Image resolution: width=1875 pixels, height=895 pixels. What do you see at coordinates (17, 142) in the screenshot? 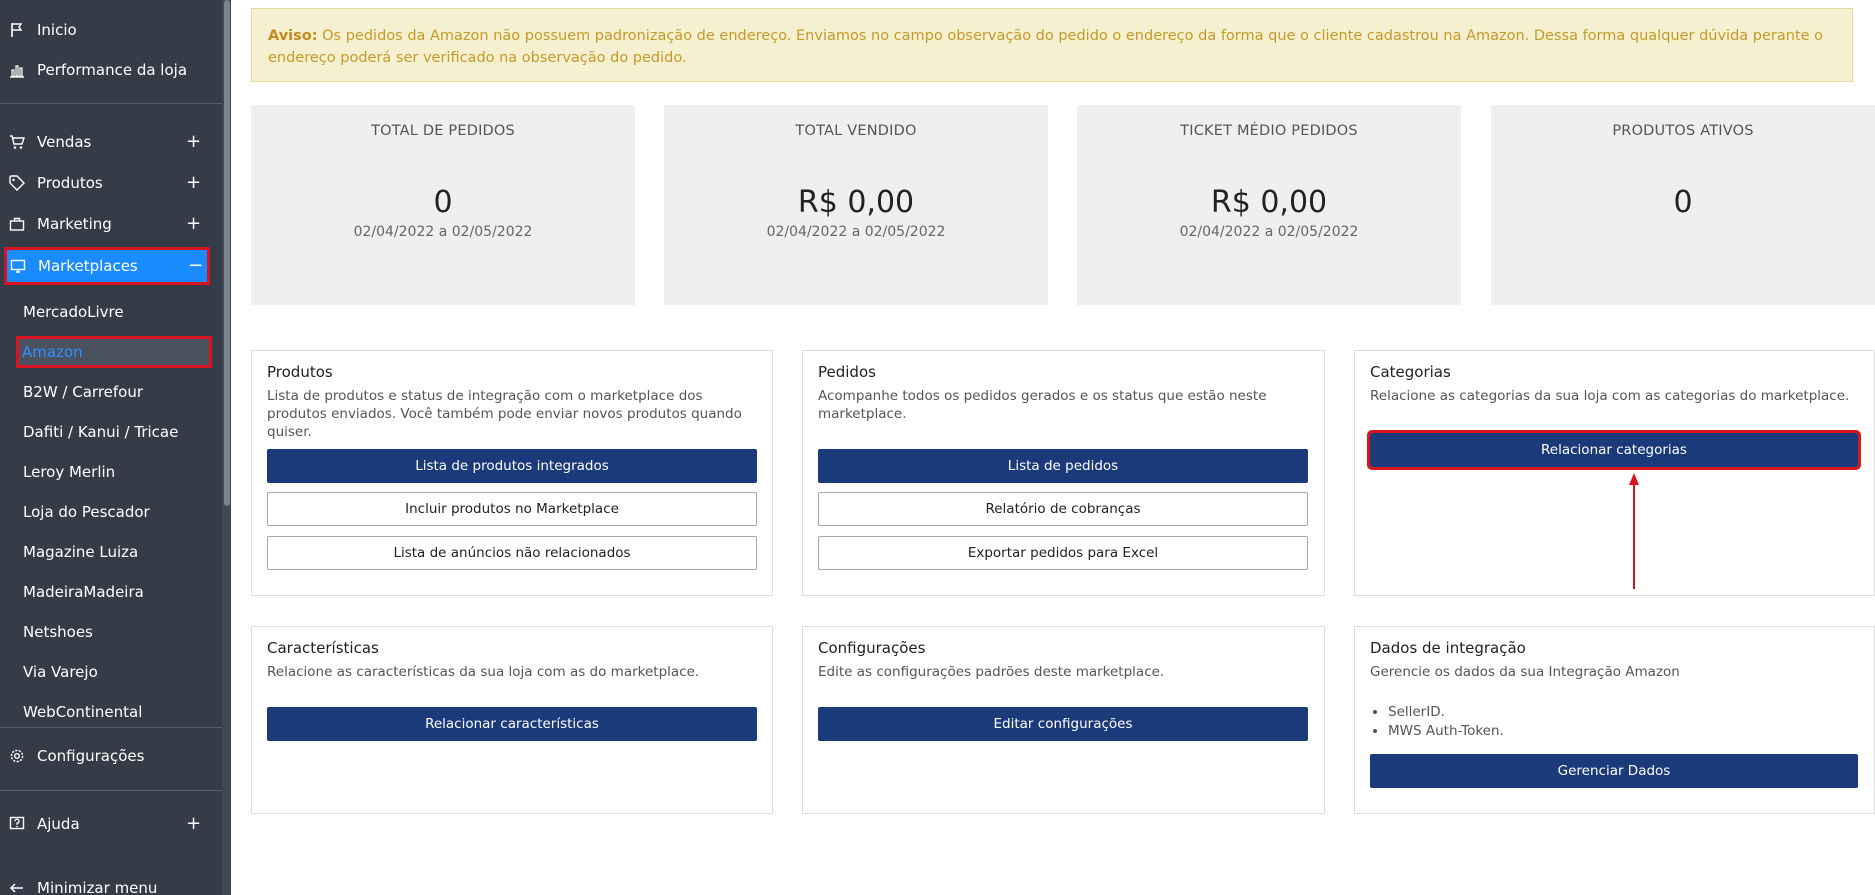
I see `cart-icon` at bounding box center [17, 142].